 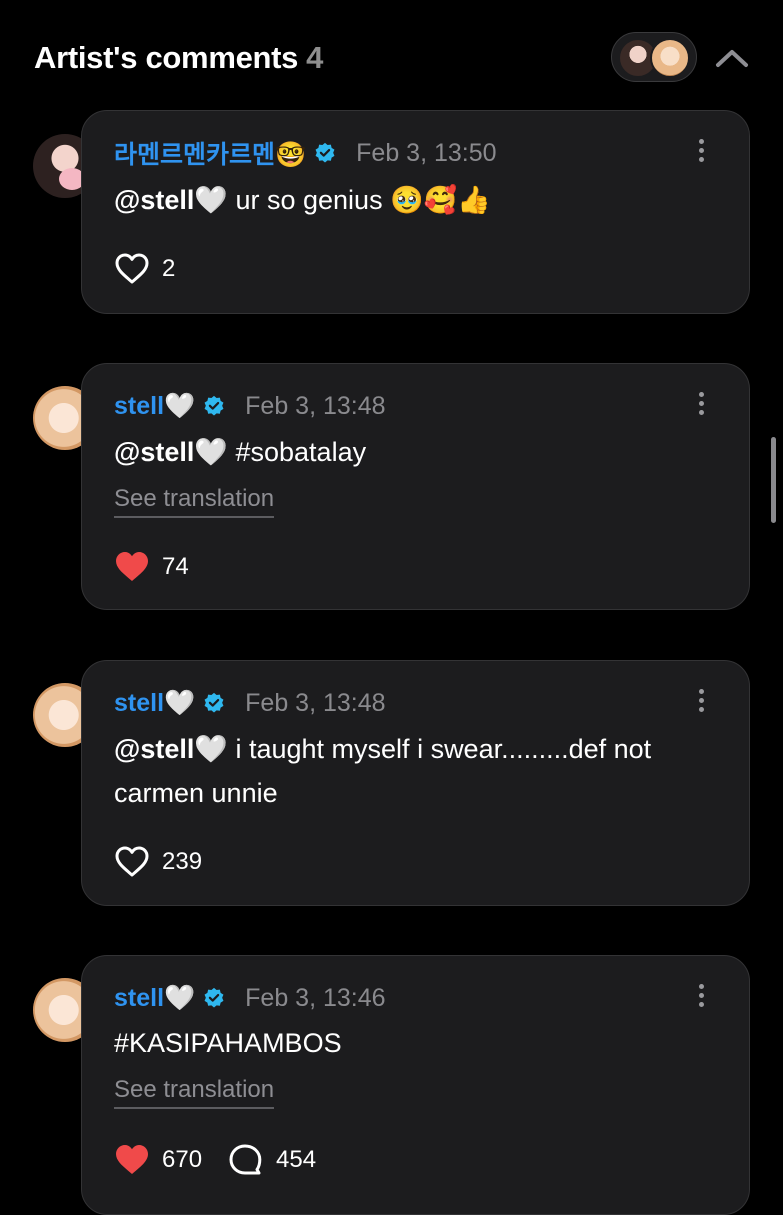 I want to click on comment-actions: 670 454, so click(x=215, y=1160).